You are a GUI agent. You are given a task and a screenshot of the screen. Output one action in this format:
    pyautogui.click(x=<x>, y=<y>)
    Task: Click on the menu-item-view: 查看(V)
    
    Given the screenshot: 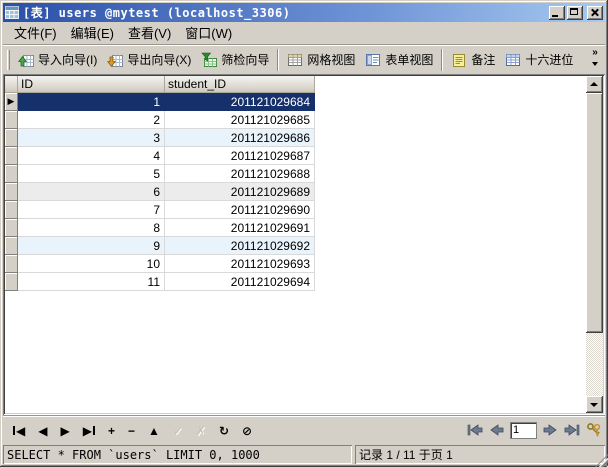 What is the action you would take?
    pyautogui.click(x=149, y=32)
    